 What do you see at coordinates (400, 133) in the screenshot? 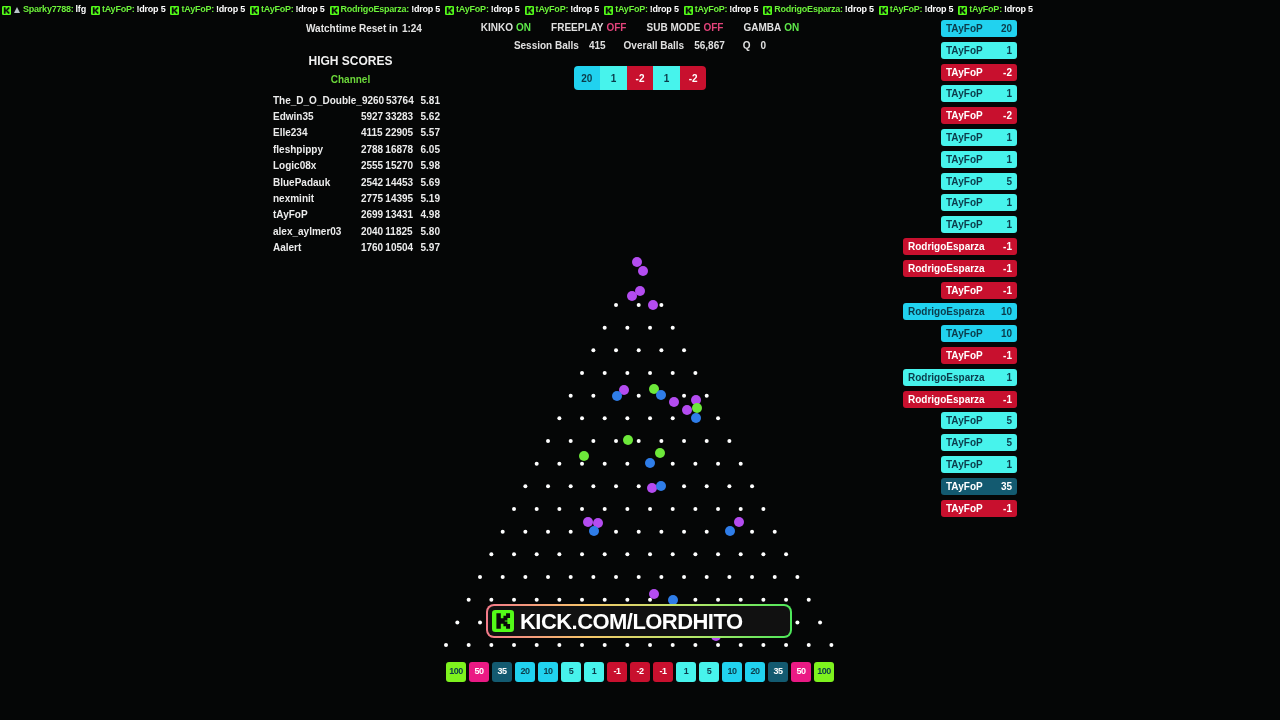
I see `score-cell-text: 22905` at bounding box center [400, 133].